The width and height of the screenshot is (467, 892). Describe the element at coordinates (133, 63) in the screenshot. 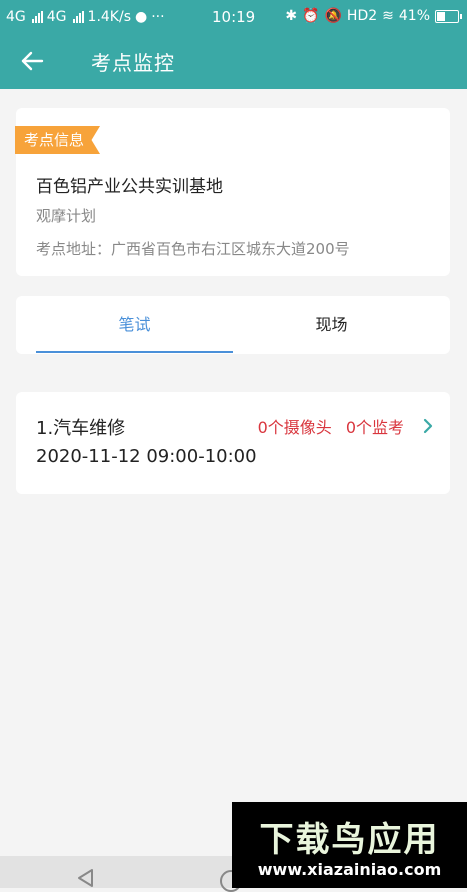

I see `page-title: 考点监控` at that location.